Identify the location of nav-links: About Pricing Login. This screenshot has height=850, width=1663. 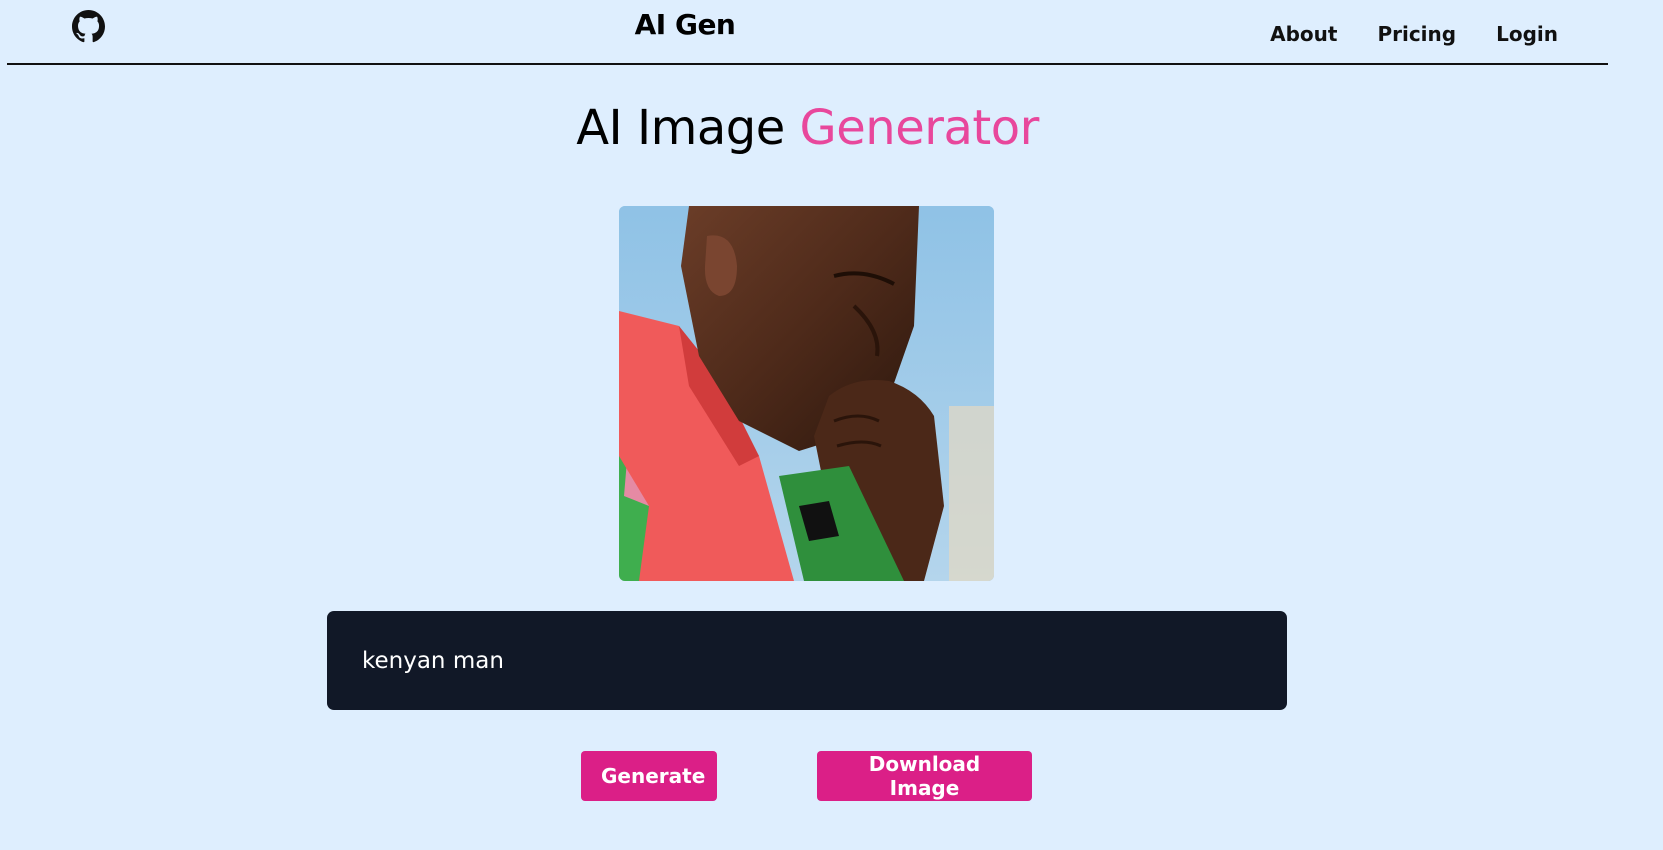
(1414, 34).